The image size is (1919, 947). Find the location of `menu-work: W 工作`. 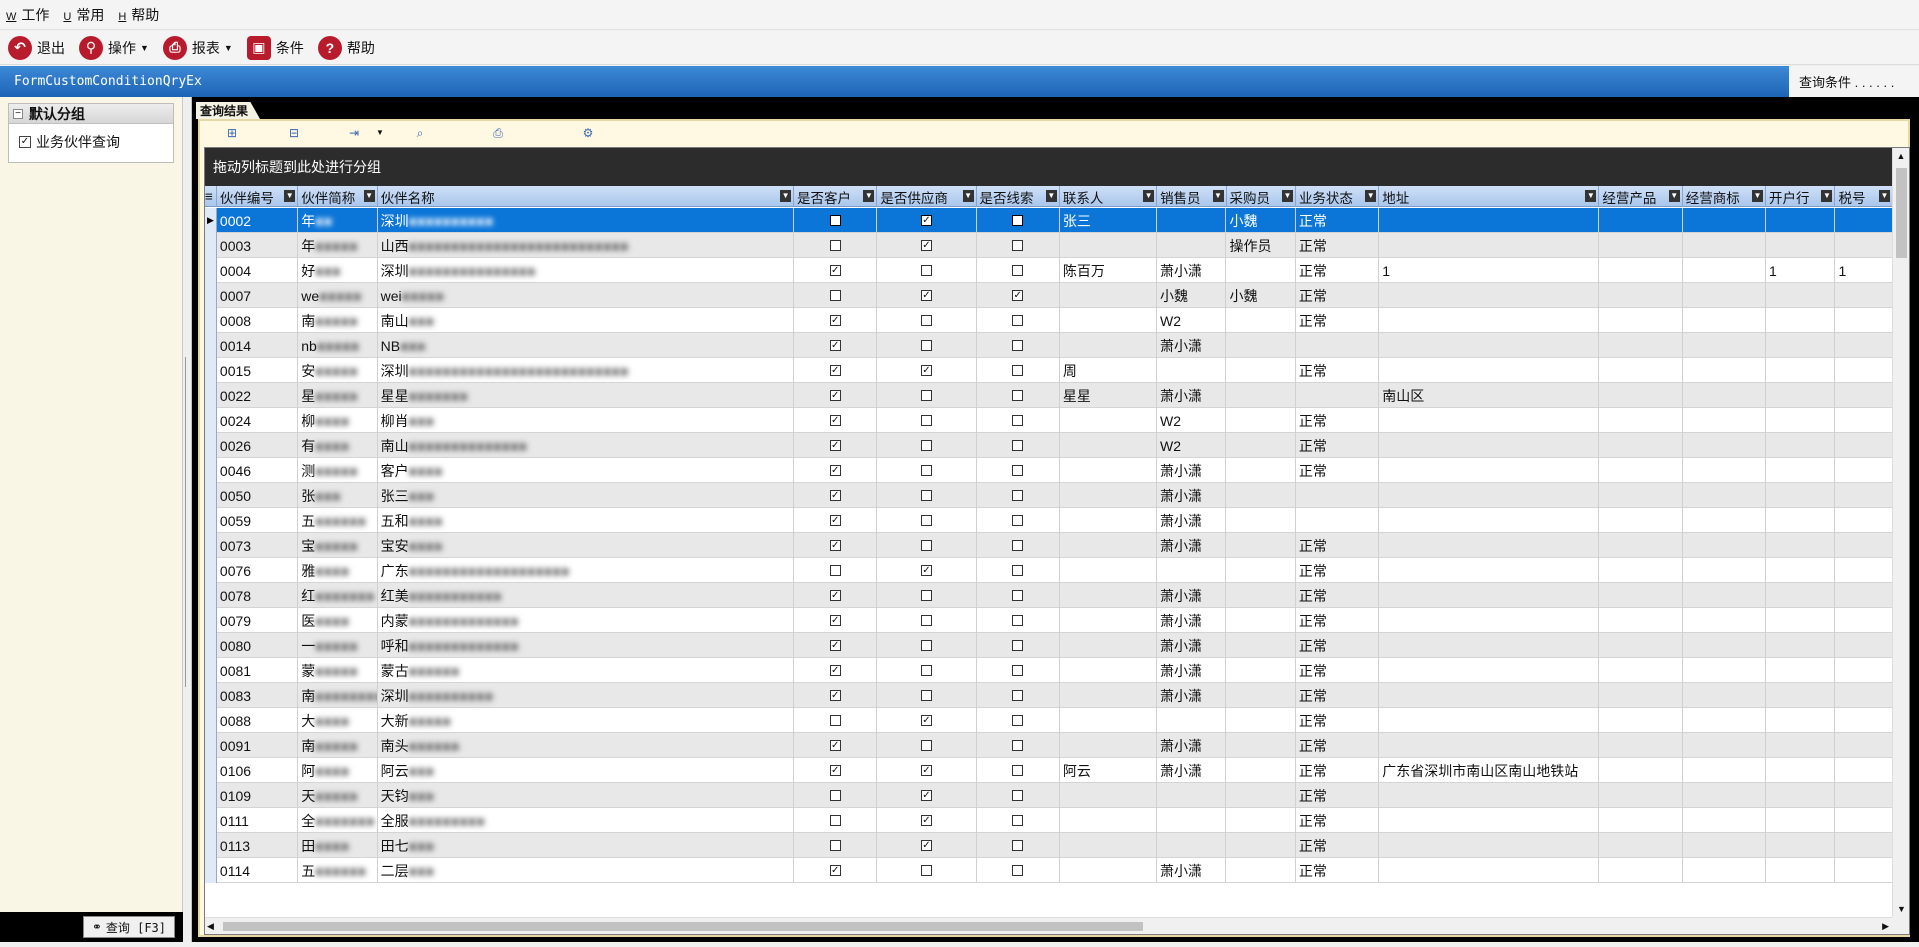

menu-work: W 工作 is located at coordinates (27, 15).